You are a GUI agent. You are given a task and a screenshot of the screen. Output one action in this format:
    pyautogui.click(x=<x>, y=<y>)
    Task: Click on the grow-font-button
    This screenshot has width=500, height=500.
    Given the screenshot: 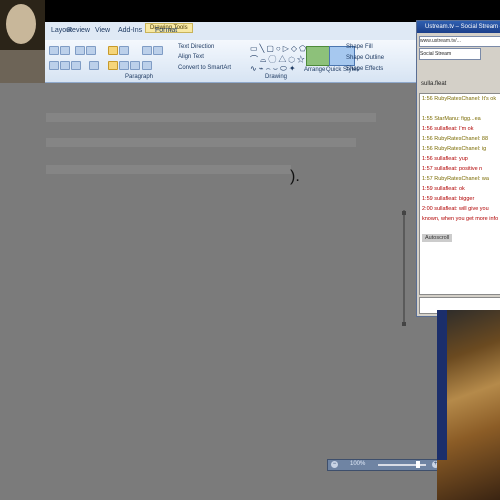 What is the action you would take?
    pyautogui.click(x=65, y=50)
    